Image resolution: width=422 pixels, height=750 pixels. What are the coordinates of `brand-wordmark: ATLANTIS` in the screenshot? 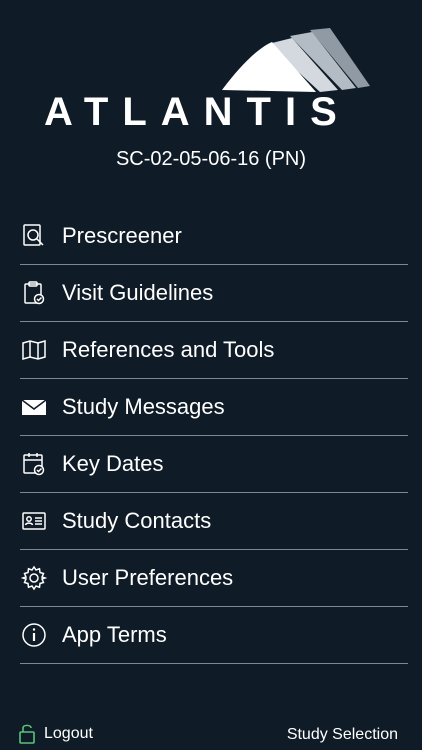 It's located at (197, 112).